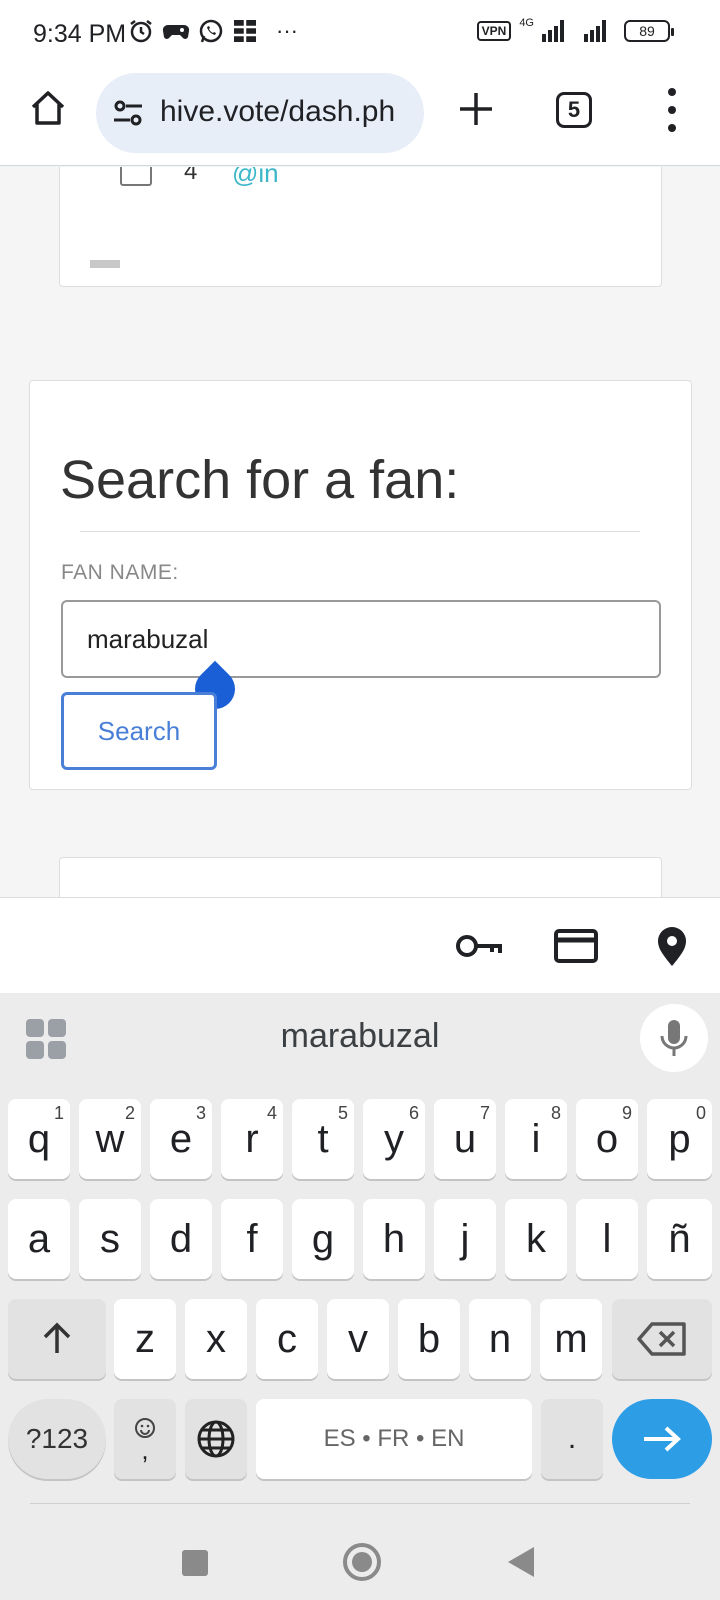 This screenshot has height=1600, width=720. I want to click on microphone-button, so click(674, 1038).